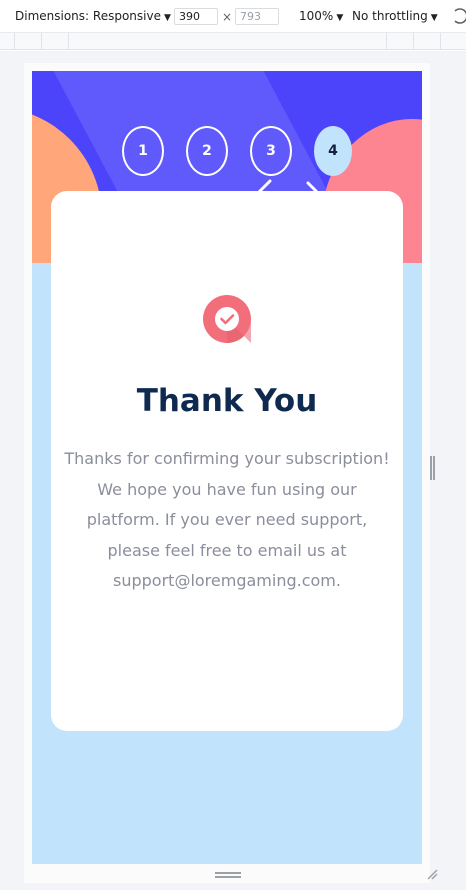  I want to click on width-input: 390, so click(196, 16).